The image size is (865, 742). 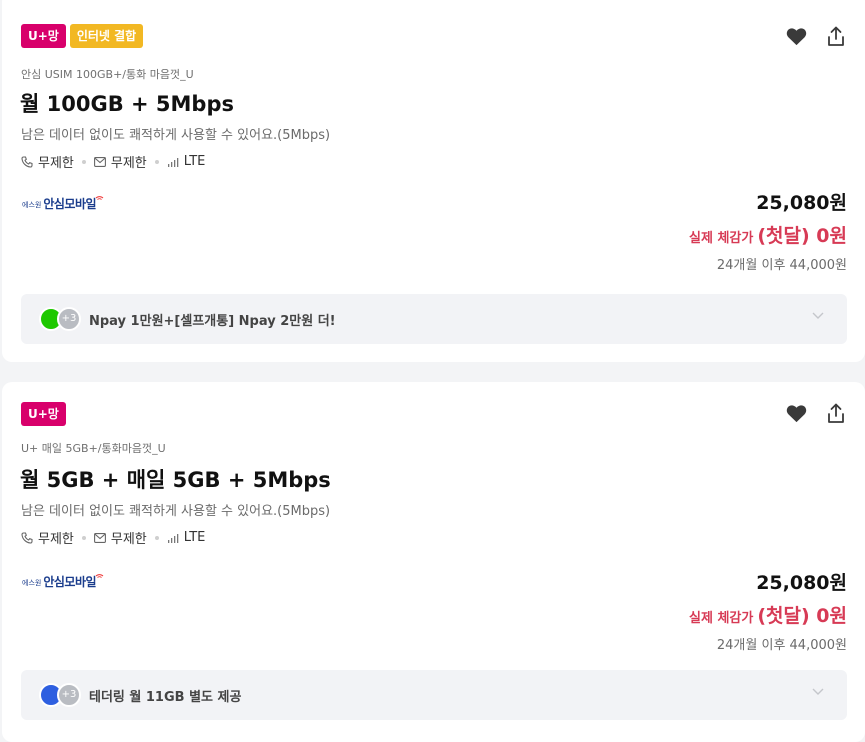 What do you see at coordinates (107, 74) in the screenshot?
I see `plan-subtitle: 안심 USIM 100GB+/통화 마음껏_U` at bounding box center [107, 74].